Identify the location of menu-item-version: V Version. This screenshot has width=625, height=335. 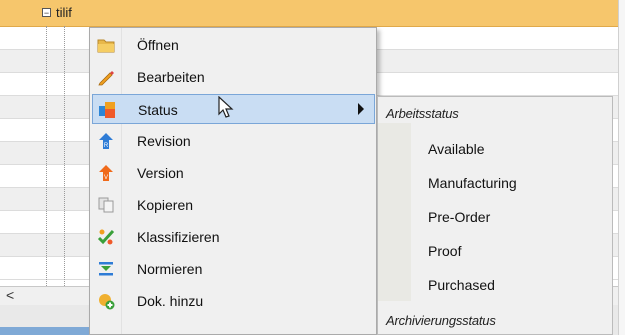
(233, 173).